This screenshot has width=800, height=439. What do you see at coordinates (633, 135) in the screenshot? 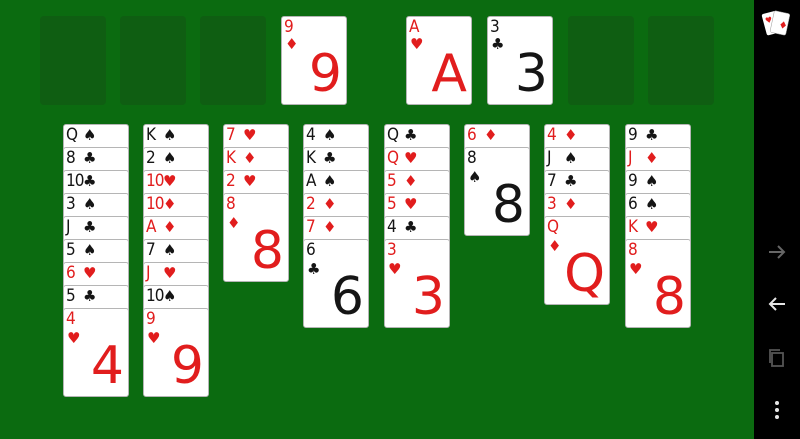
I see `card-rank: 9` at bounding box center [633, 135].